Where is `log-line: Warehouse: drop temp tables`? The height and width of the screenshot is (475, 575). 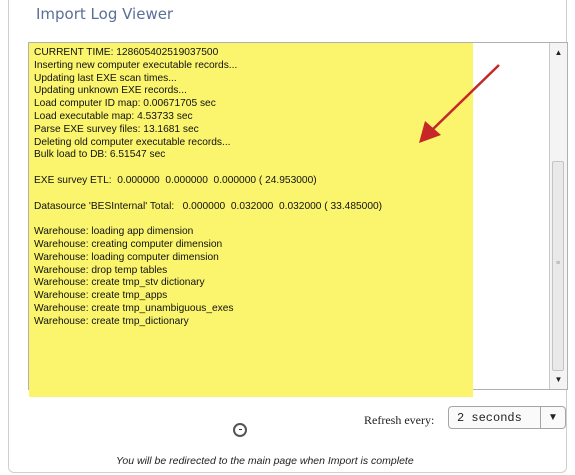 log-line: Warehouse: drop temp tables is located at coordinates (101, 270).